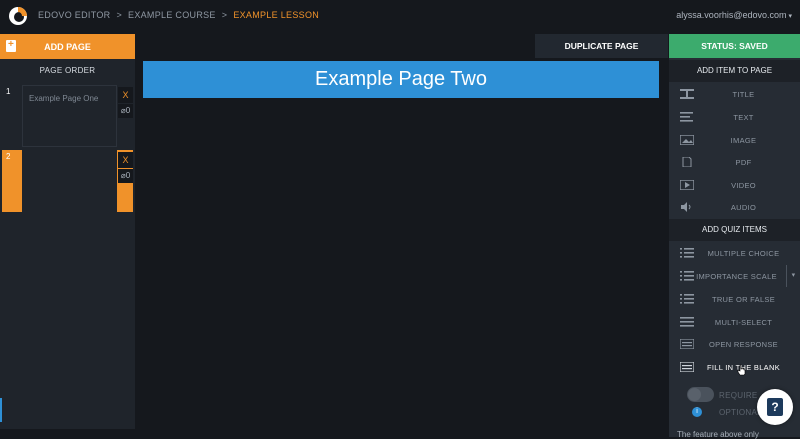 Image resolution: width=800 pixels, height=439 pixels. Describe the element at coordinates (67, 70) in the screenshot. I see `page-order-heading: PAGE ORDER` at that location.